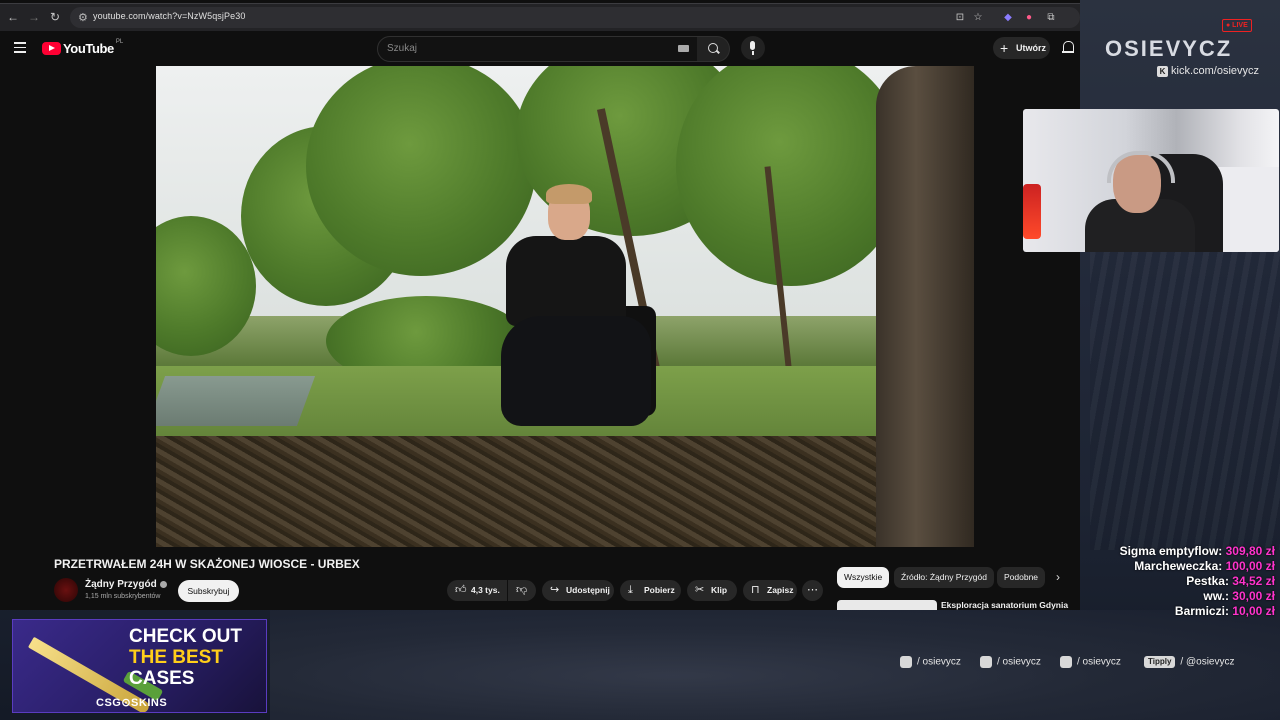 The height and width of the screenshot is (720, 1280). What do you see at coordinates (1162, 71) in the screenshot?
I see `kick-icon: K` at bounding box center [1162, 71].